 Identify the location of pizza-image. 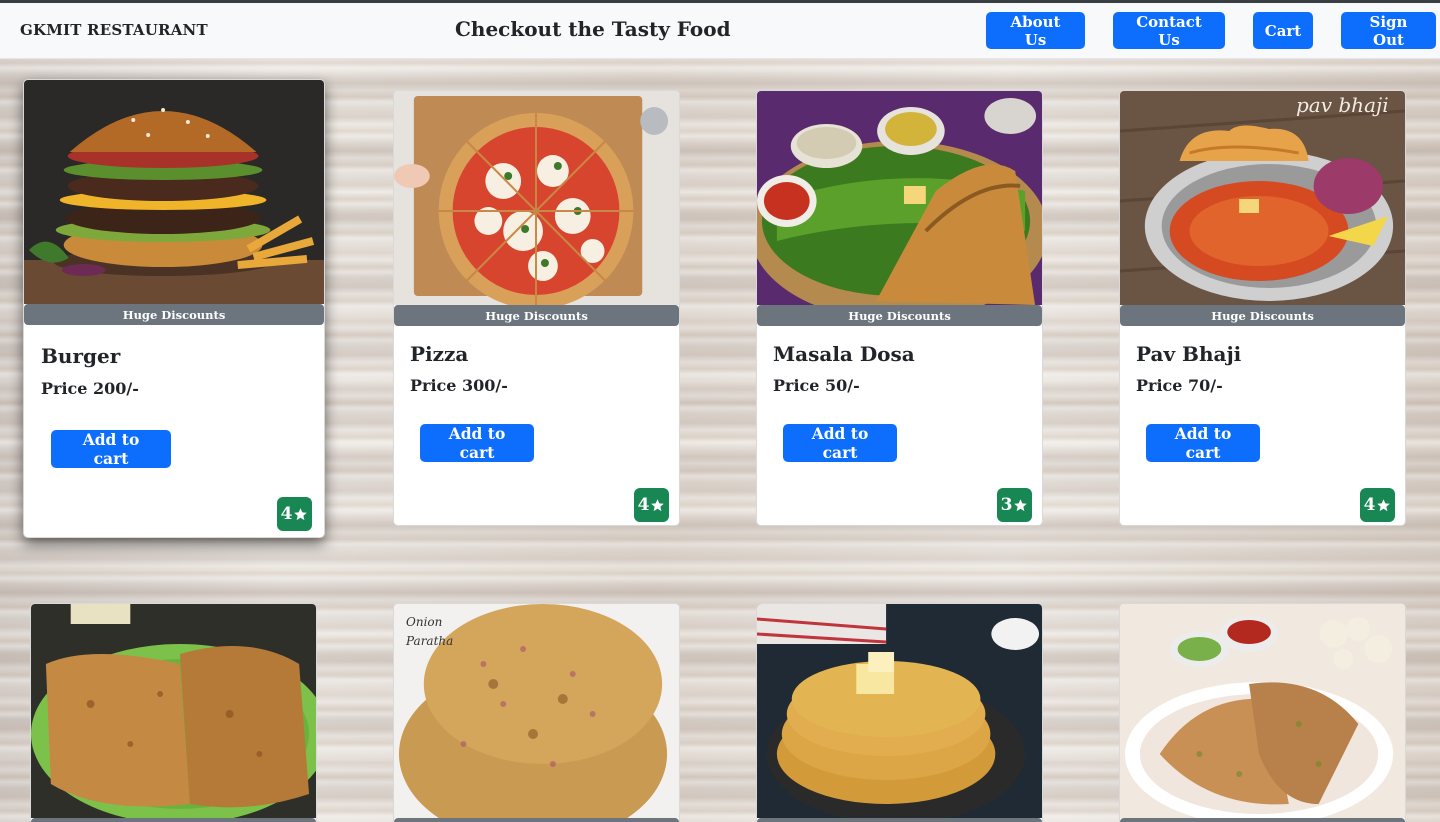
(536, 198).